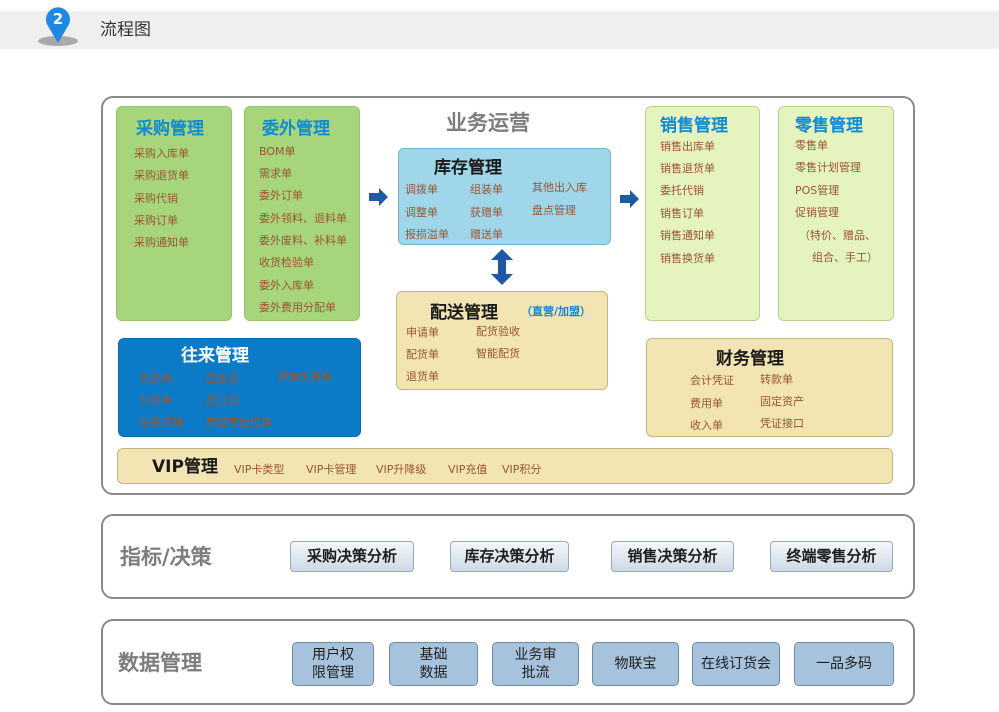 The width and height of the screenshot is (999, 712). I want to click on finance-title: 财务管理, so click(750, 359).